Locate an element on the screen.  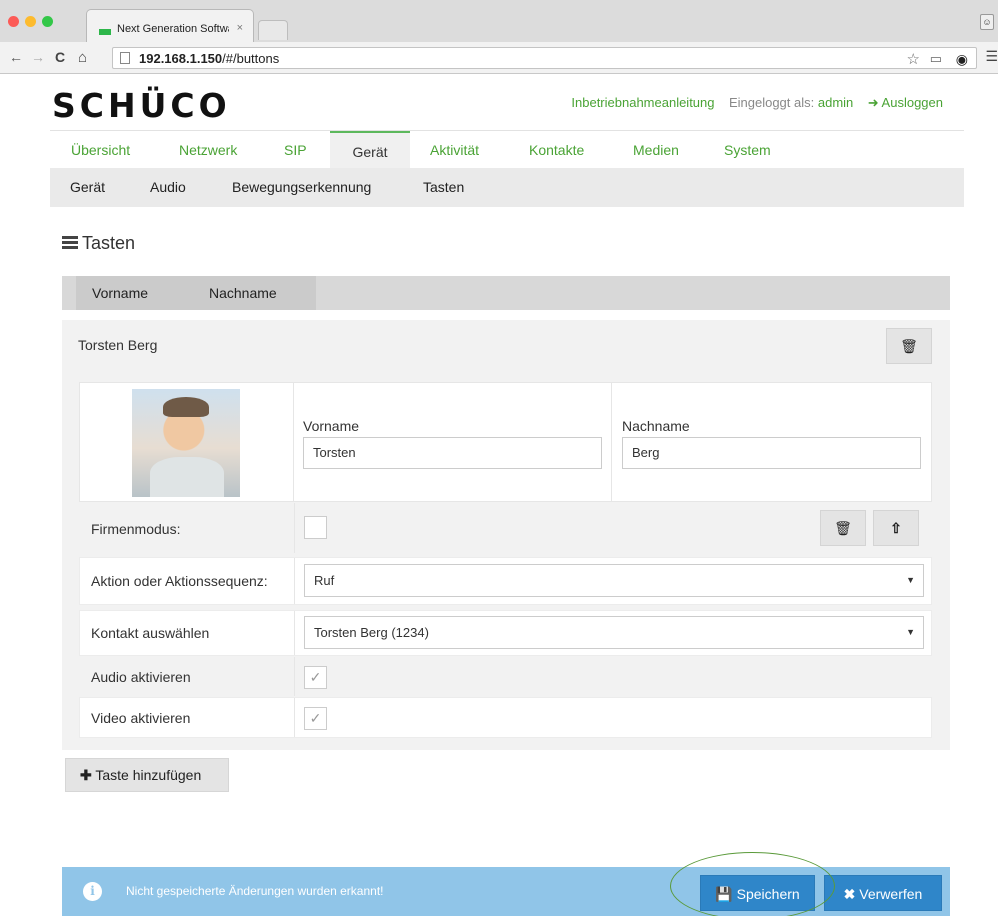
home-icon: ⌂ is located at coordinates (82, 57).